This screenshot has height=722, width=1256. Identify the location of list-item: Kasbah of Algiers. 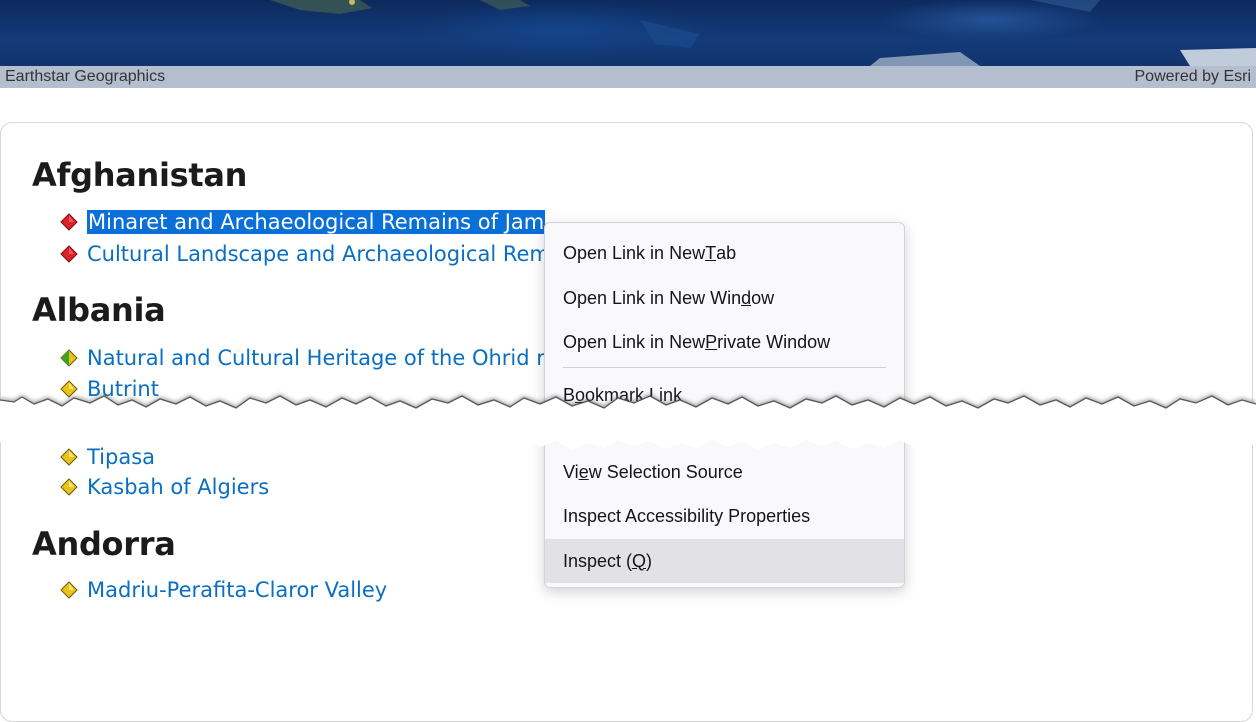
(164, 487).